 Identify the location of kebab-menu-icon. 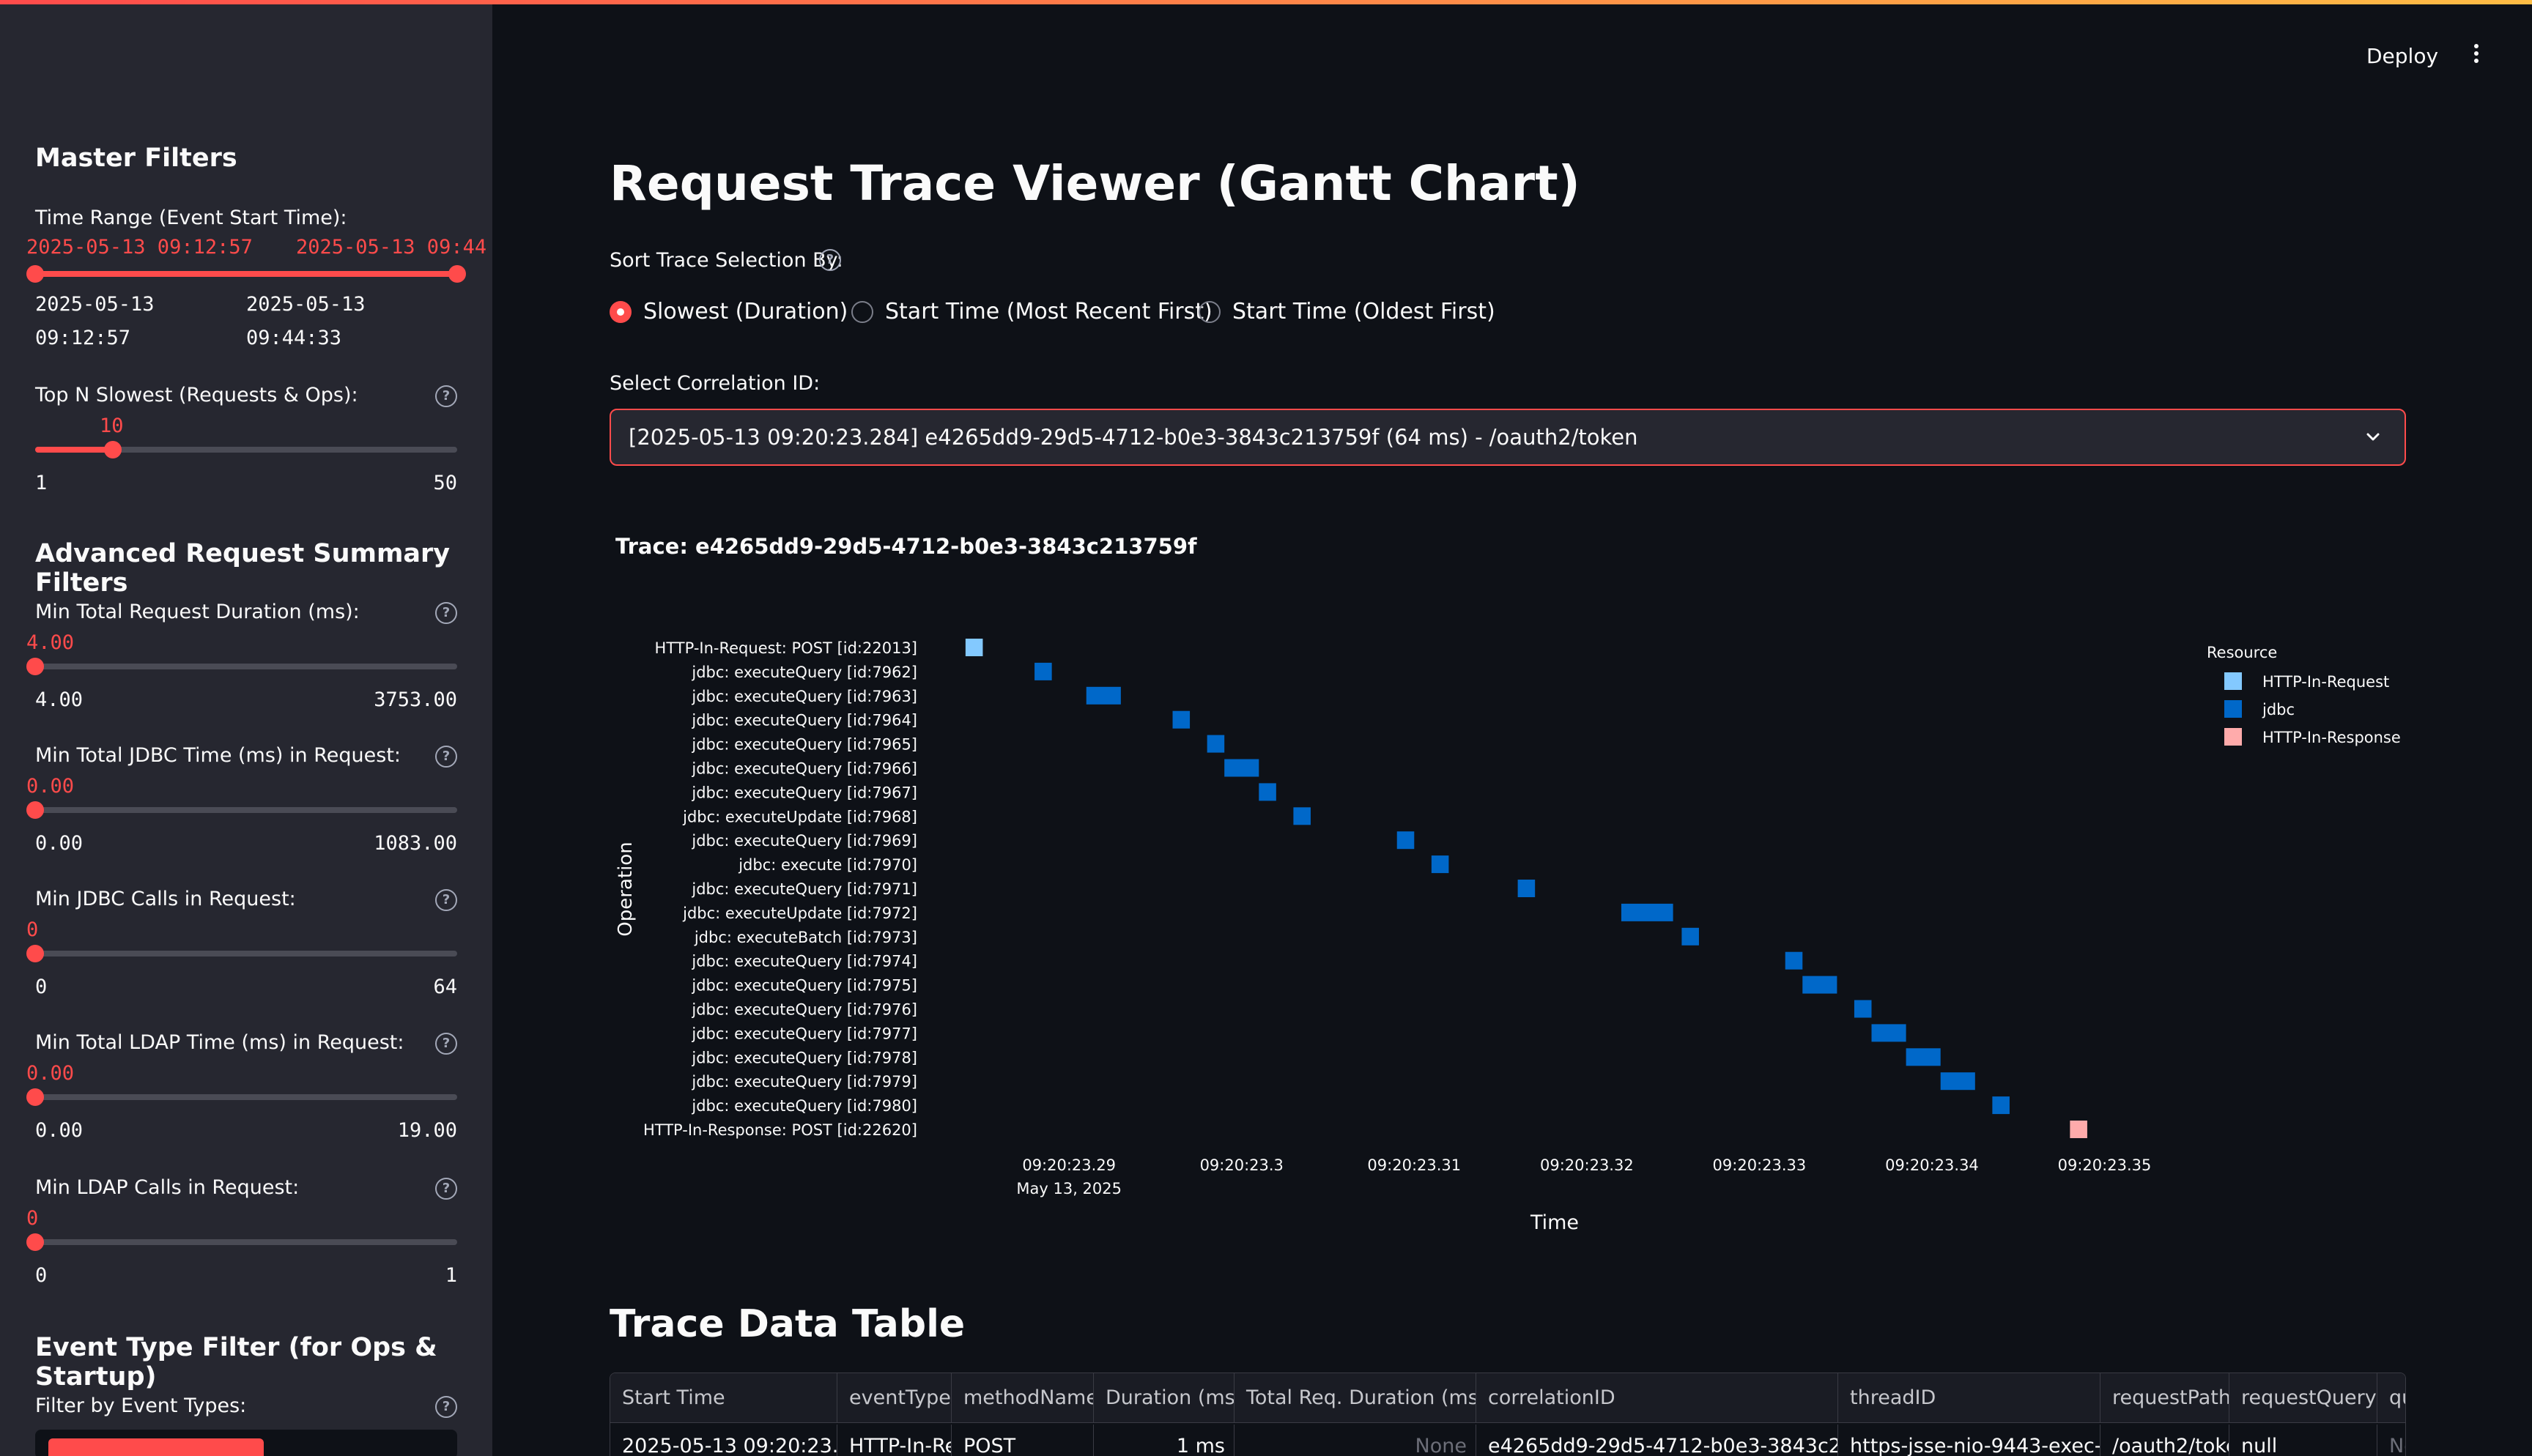
(2476, 56).